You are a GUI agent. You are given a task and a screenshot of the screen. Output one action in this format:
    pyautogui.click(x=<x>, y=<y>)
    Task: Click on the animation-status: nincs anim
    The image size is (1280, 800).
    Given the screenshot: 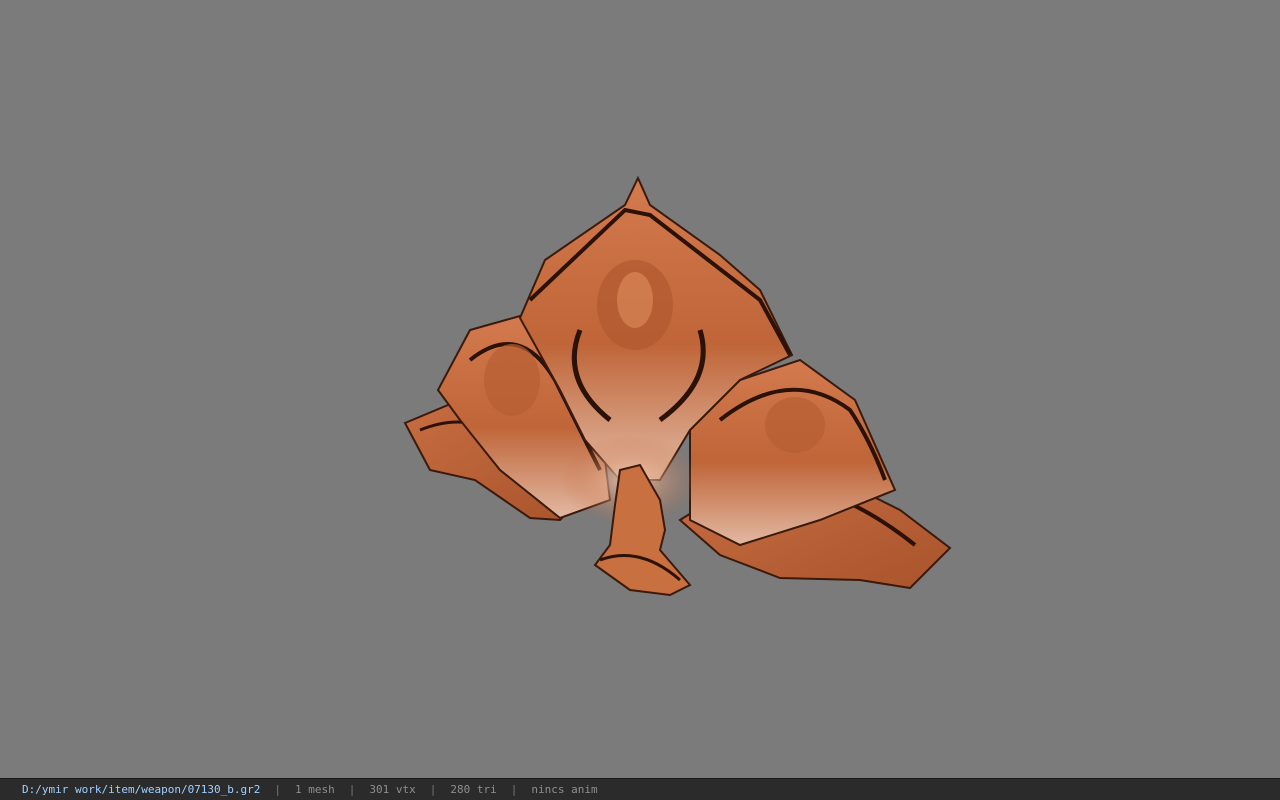 What is the action you would take?
    pyautogui.click(x=564, y=789)
    